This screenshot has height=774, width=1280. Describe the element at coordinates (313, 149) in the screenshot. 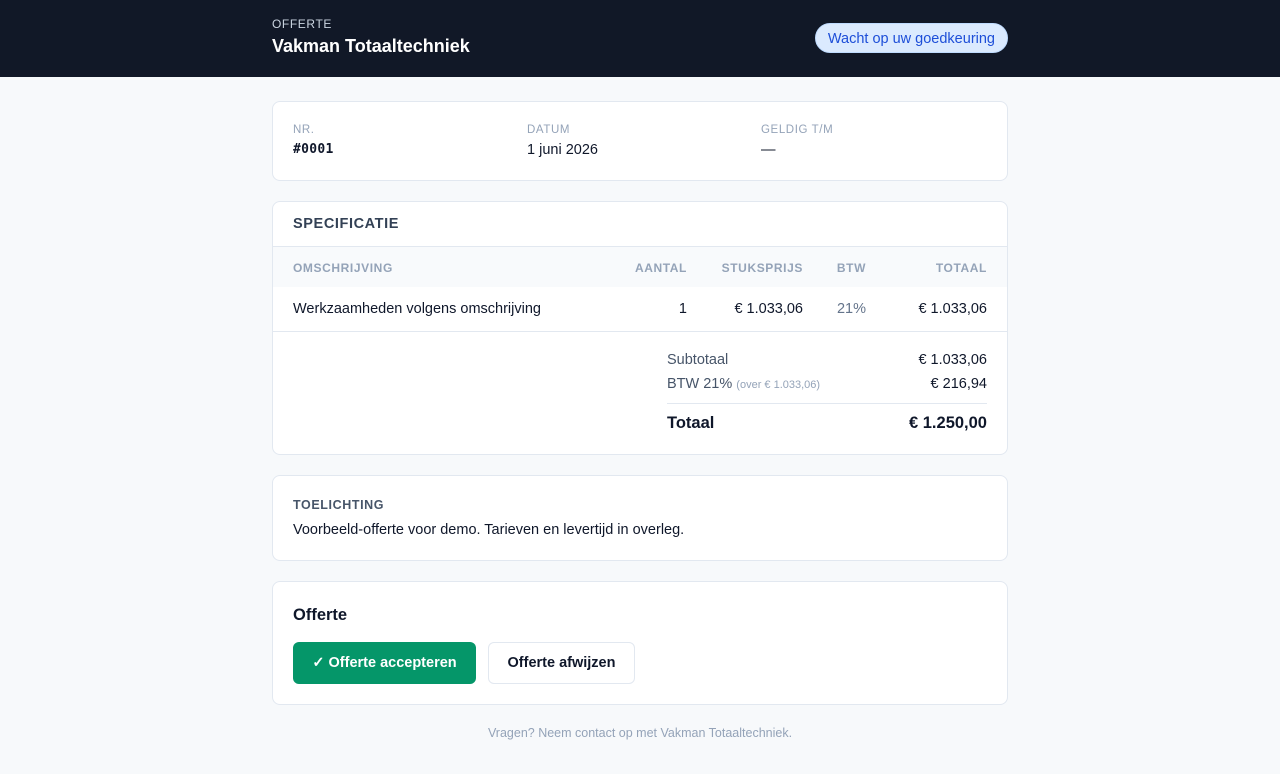

I see `quote-number-value: #0001` at that location.